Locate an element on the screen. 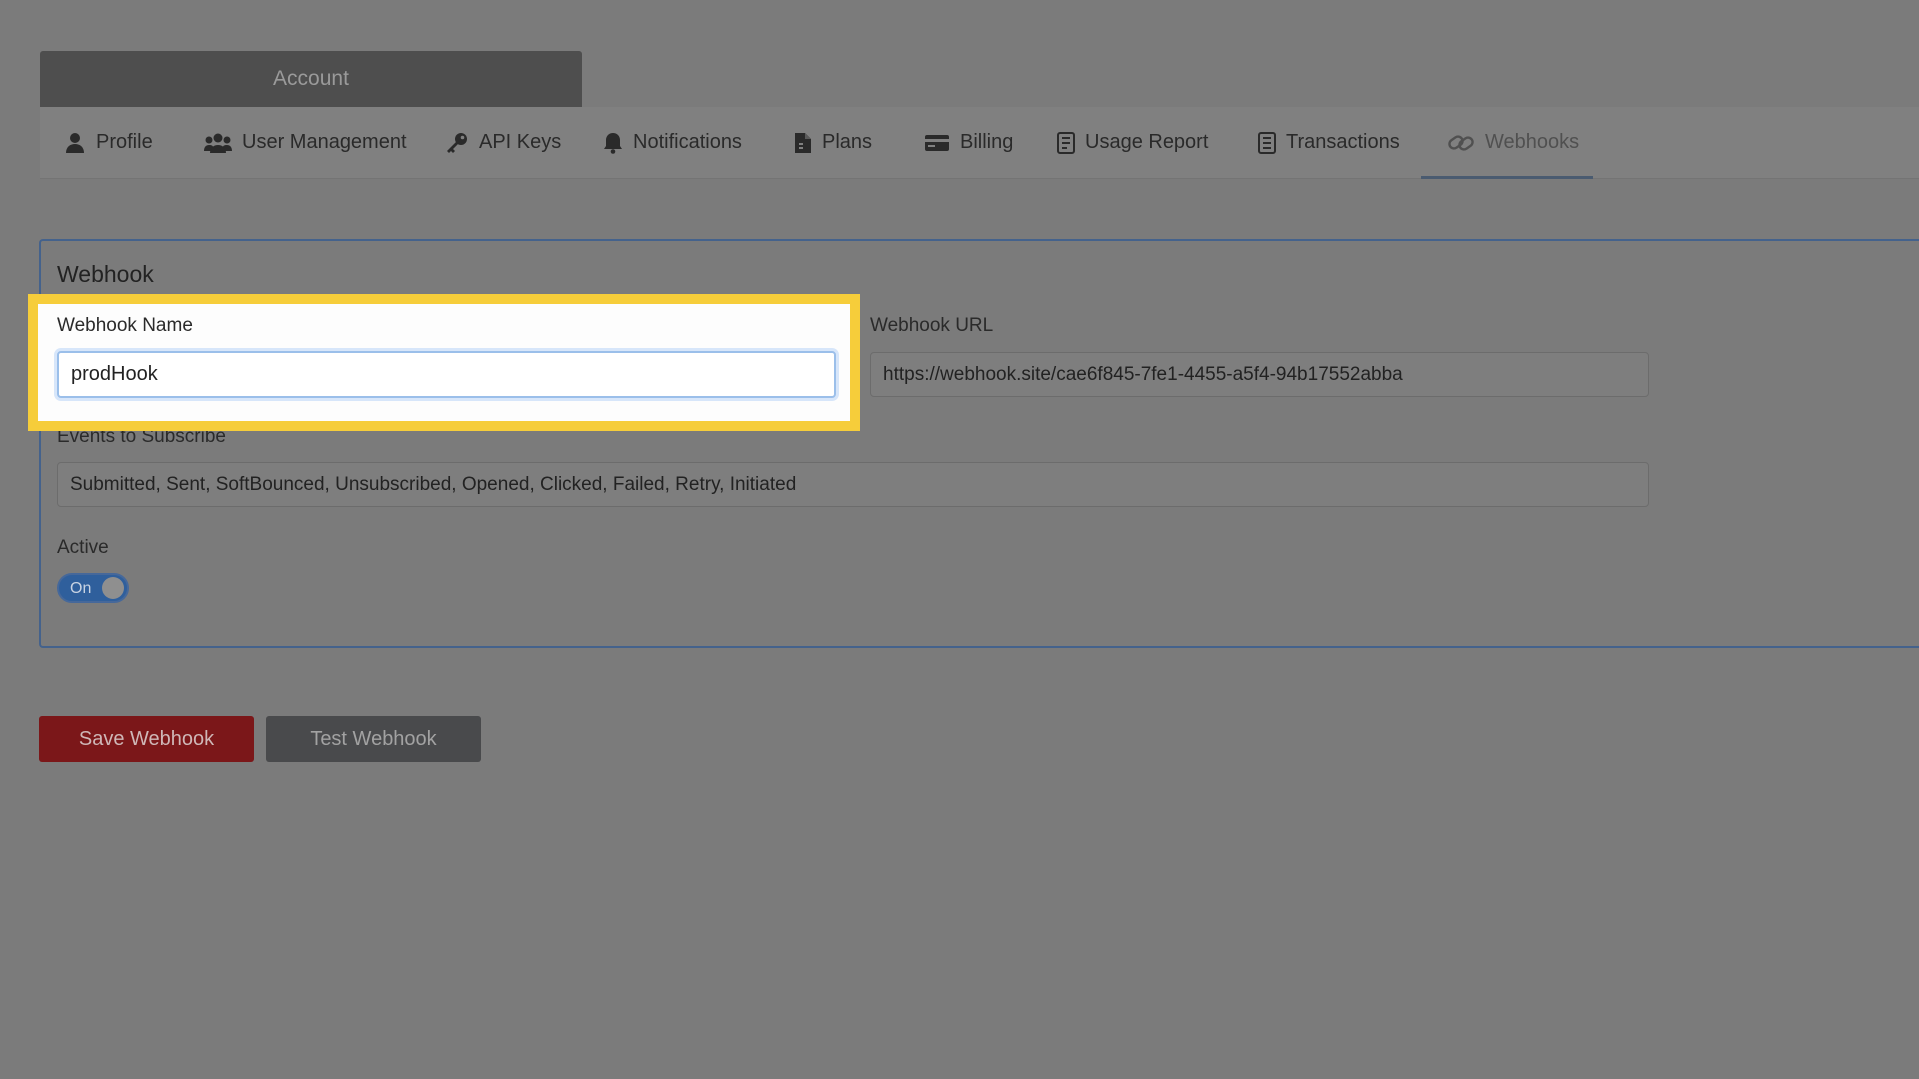 Image resolution: width=1919 pixels, height=1079 pixels. webhook-url-field is located at coordinates (1259, 374).